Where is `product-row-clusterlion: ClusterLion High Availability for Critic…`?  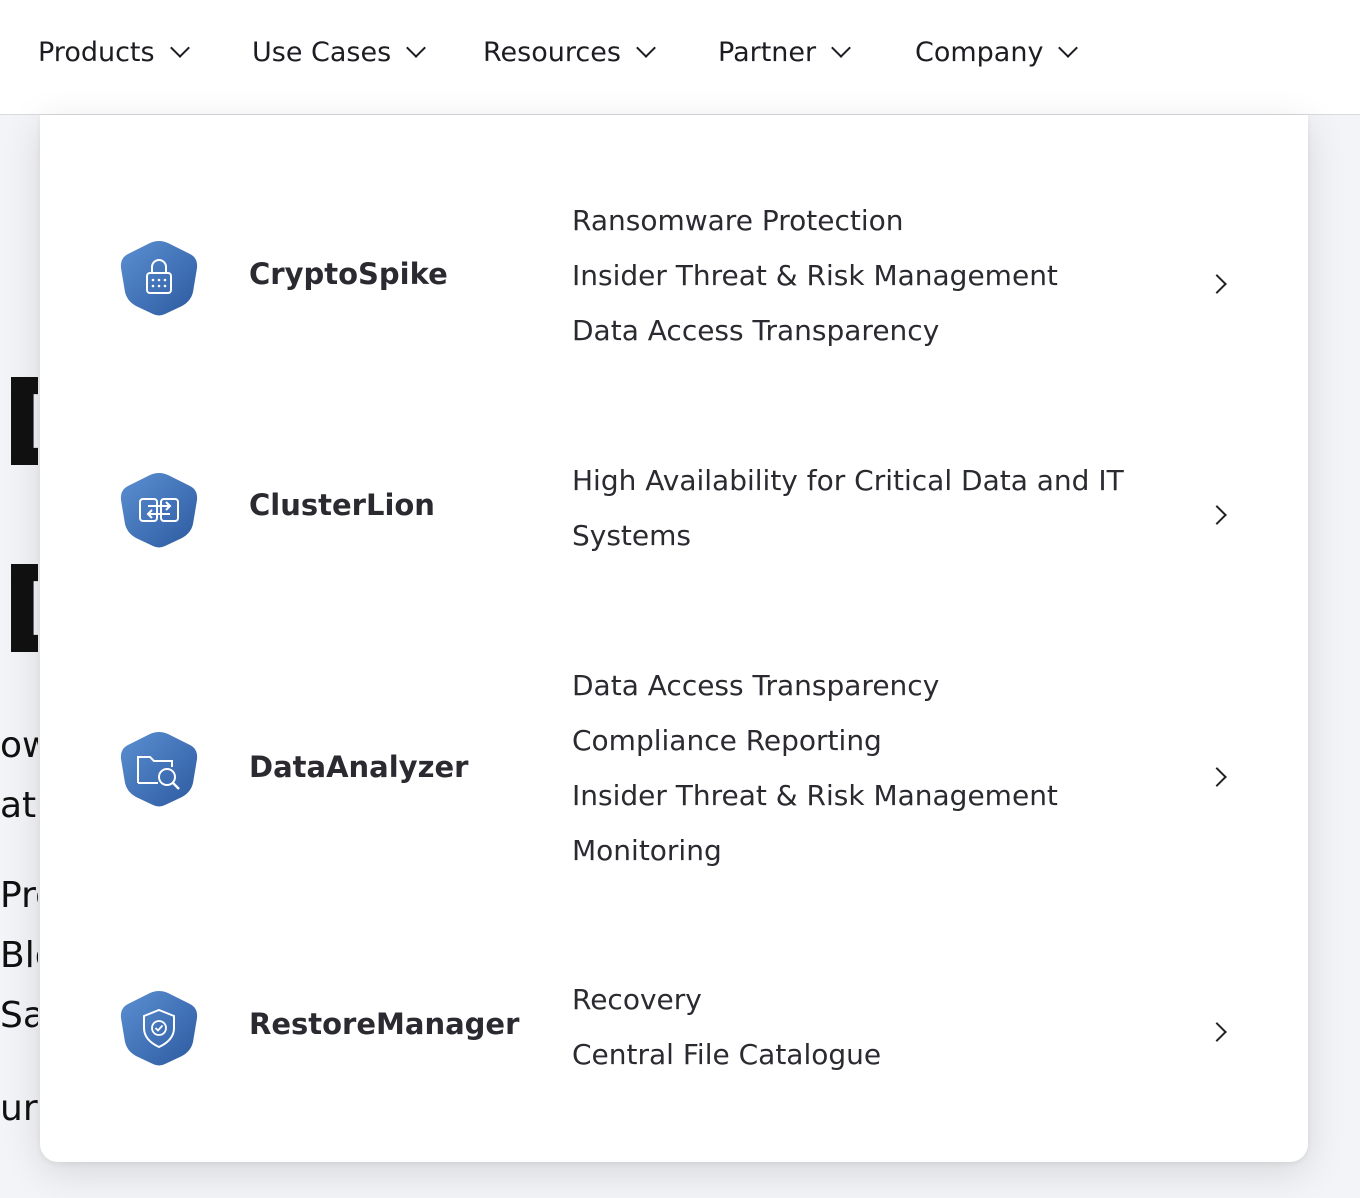
product-row-clusterlion: ClusterLion High Availability for Critic… is located at coordinates (674, 520).